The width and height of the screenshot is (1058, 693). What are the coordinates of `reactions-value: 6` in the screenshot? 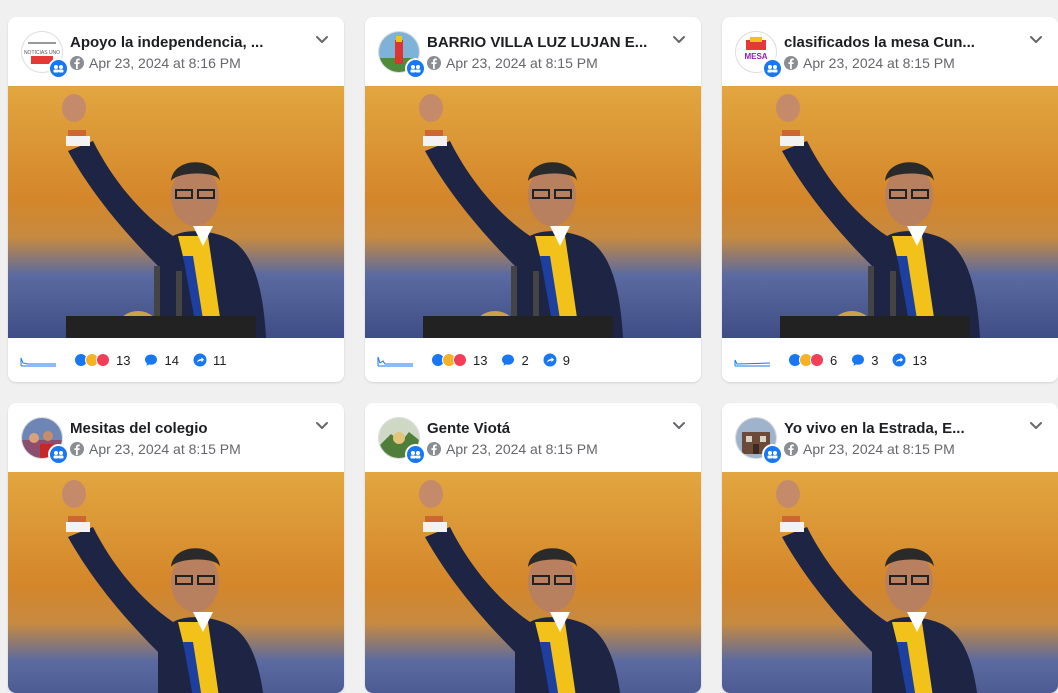 It's located at (834, 360).